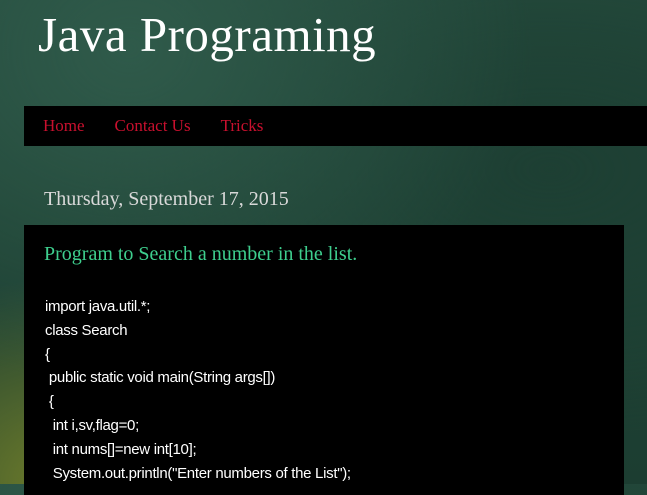 The height and width of the screenshot is (495, 647). What do you see at coordinates (160, 378) in the screenshot?
I see `code-line: public static void main(String args[])` at bounding box center [160, 378].